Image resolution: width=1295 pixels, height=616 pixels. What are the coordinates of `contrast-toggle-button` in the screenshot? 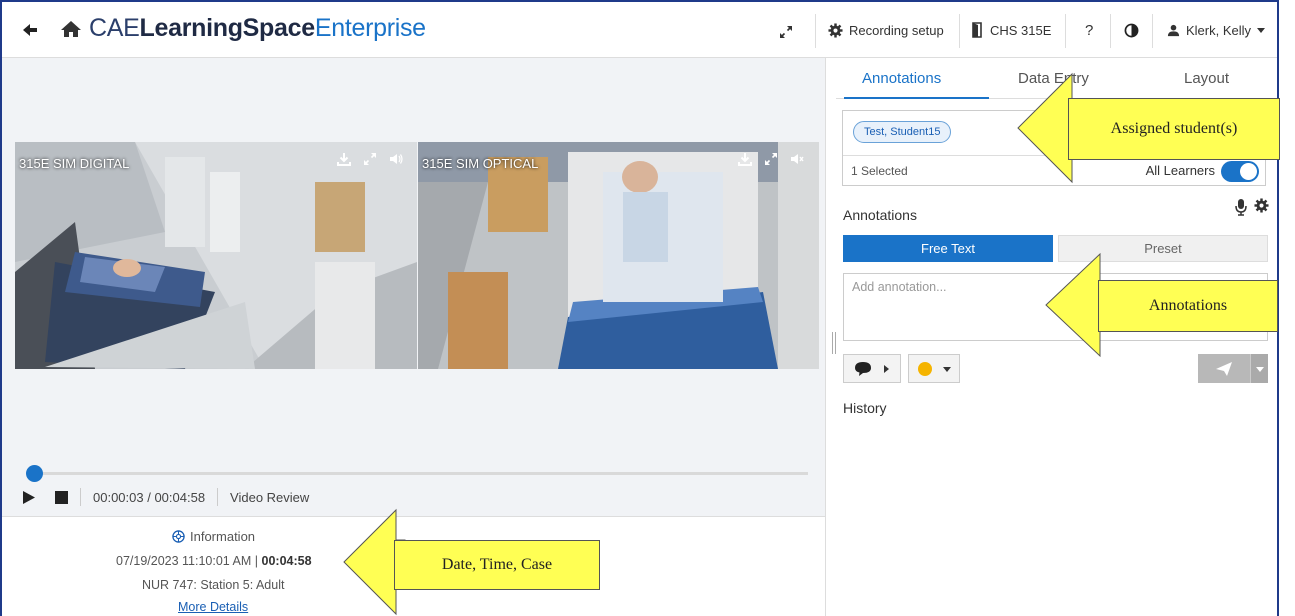 It's located at (1134, 30).